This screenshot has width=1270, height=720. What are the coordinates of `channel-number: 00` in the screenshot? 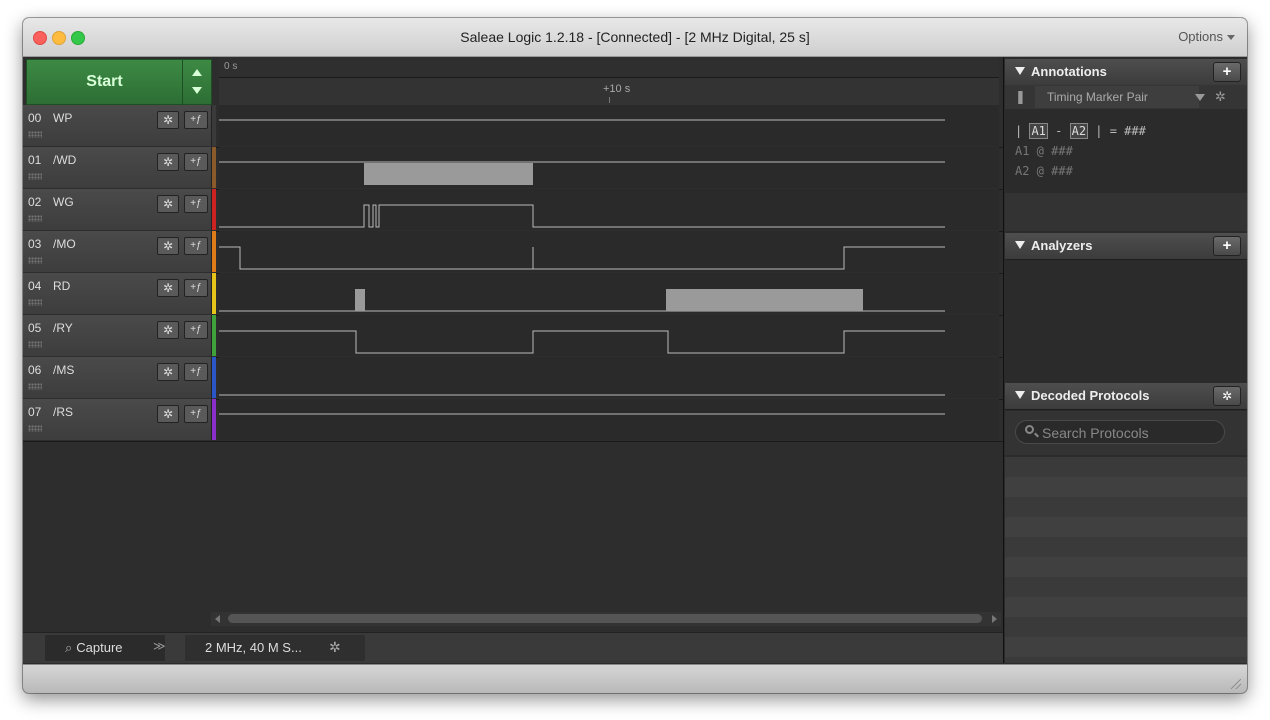 It's located at (35, 118).